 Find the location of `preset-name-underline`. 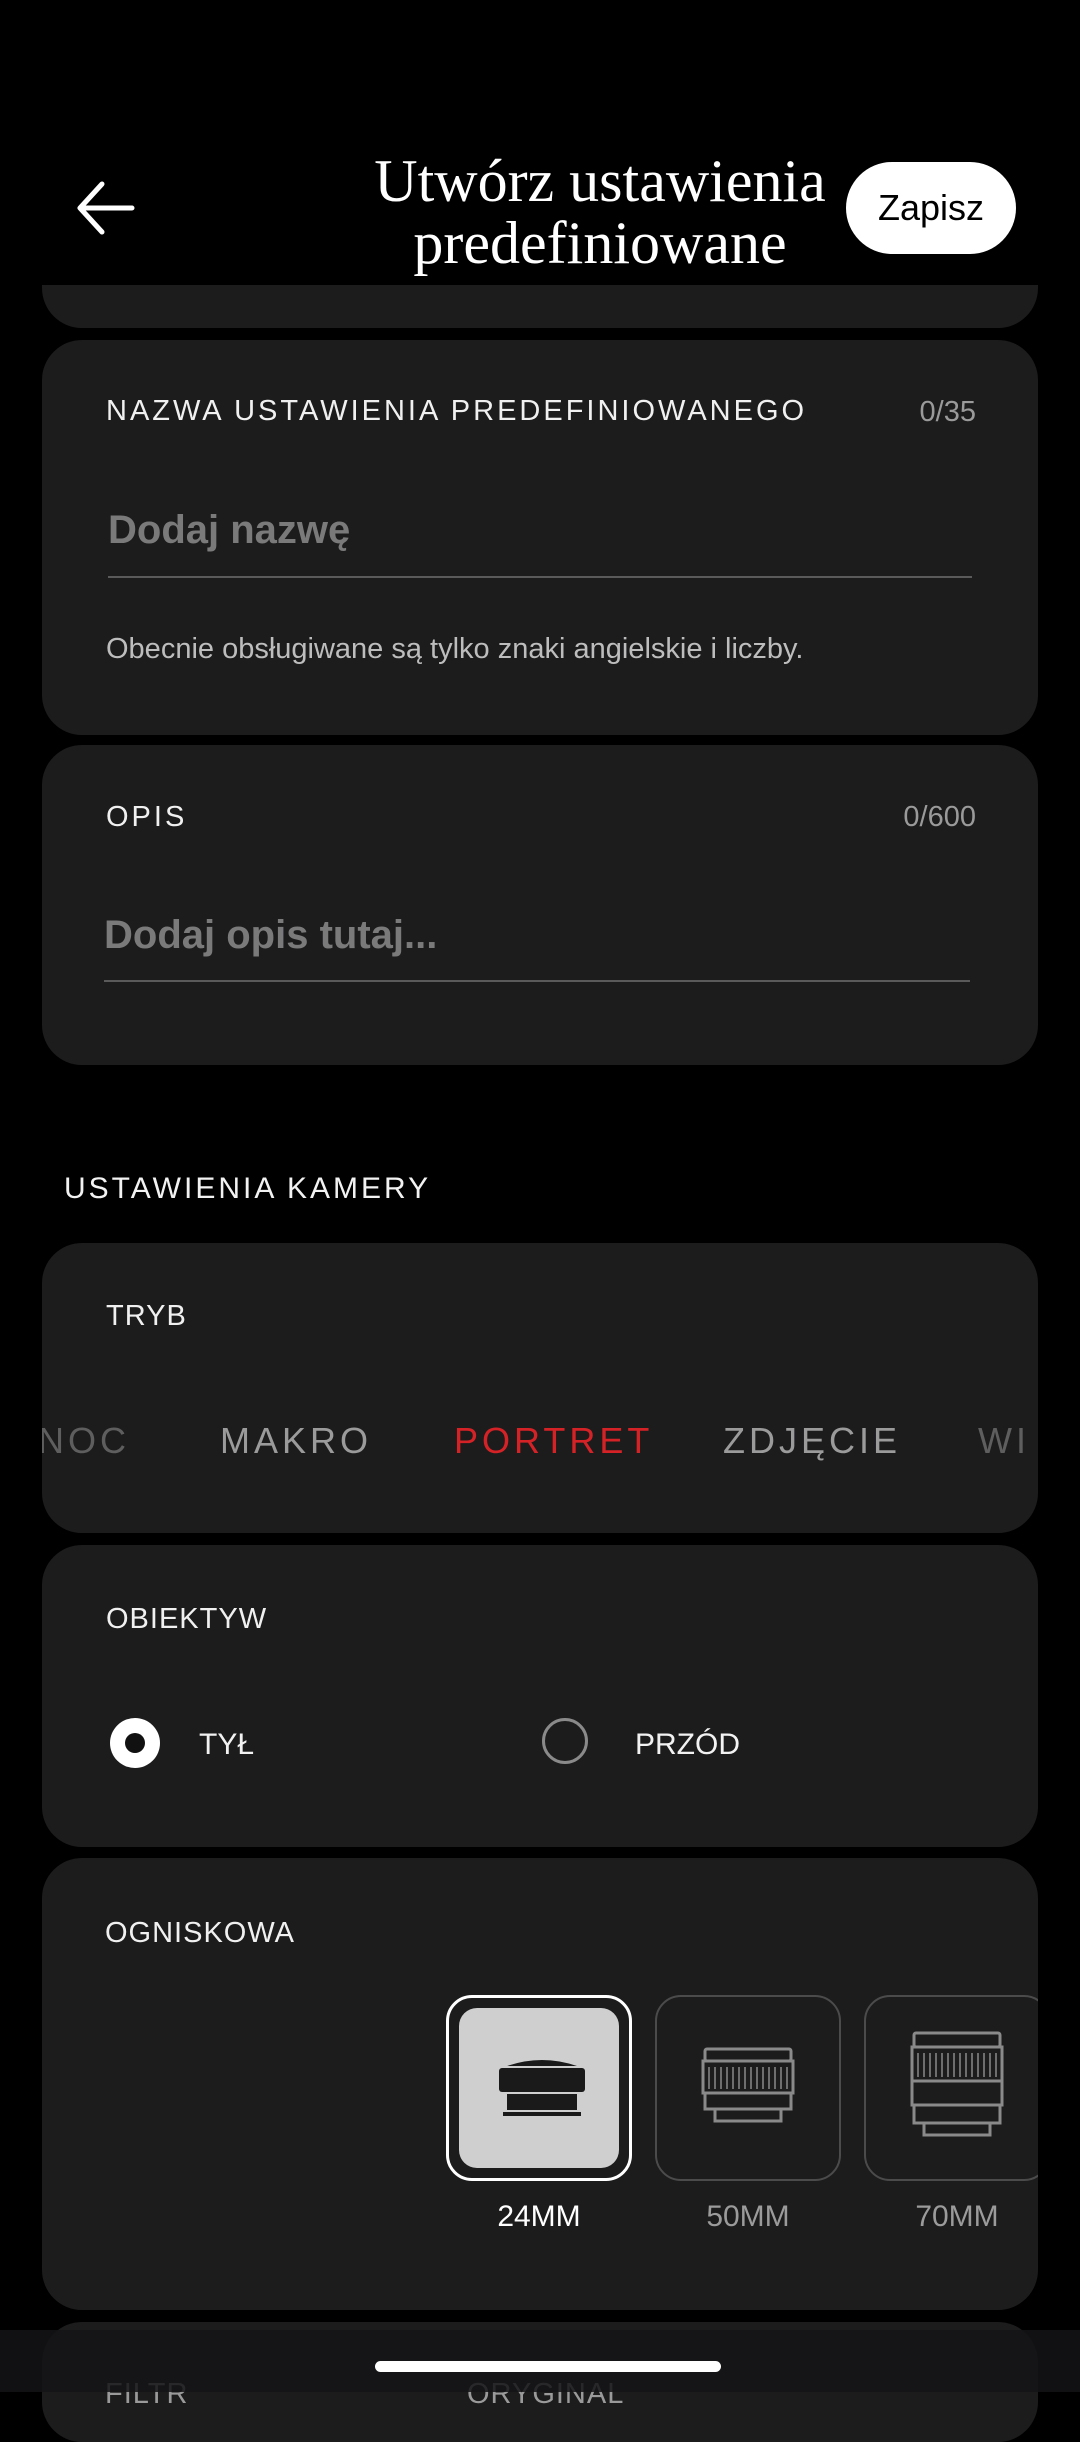

preset-name-underline is located at coordinates (540, 577).